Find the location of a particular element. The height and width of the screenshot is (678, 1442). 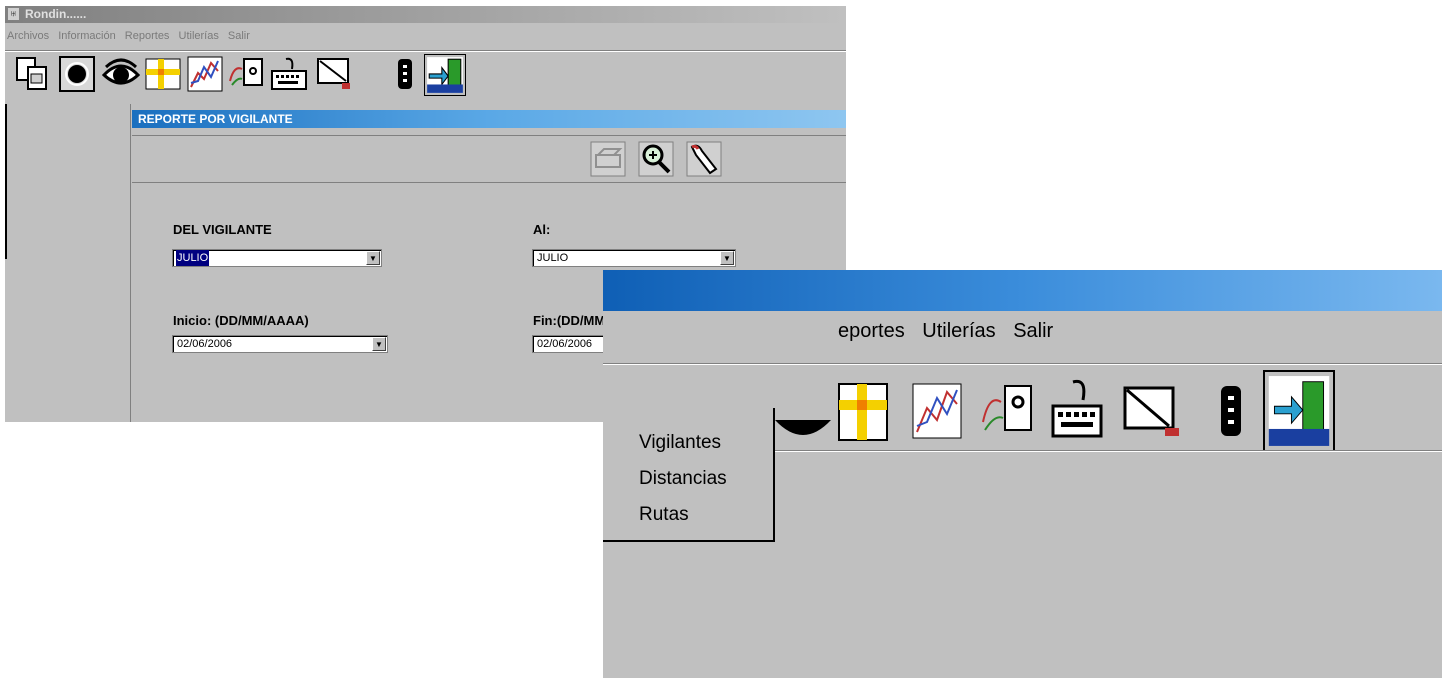

preview-icon is located at coordinates (656, 159).